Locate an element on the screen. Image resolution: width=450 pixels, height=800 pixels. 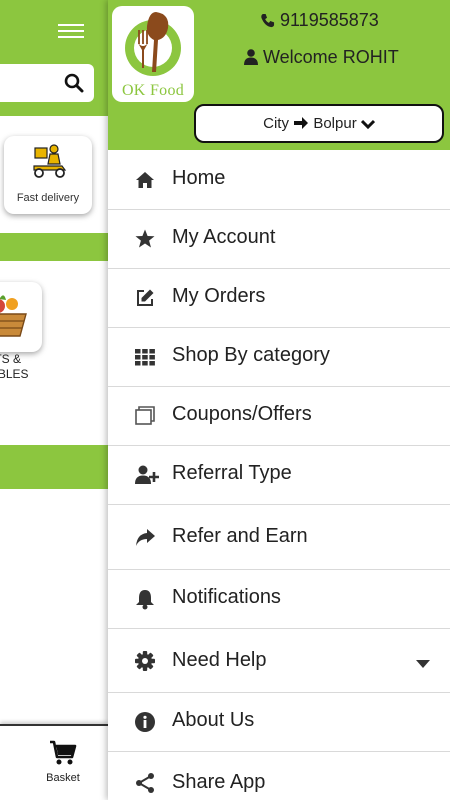
menu-item-label: Home is located at coordinates (199, 178).